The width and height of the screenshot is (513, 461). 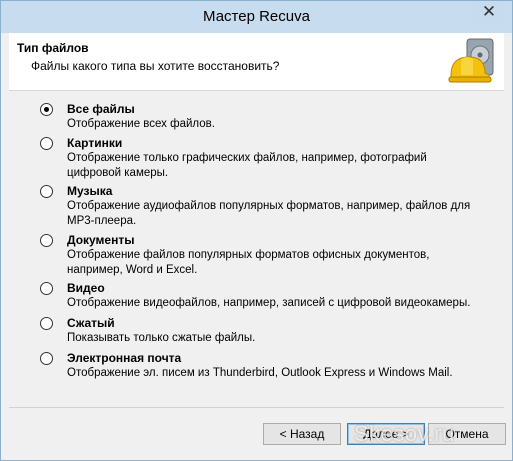 What do you see at coordinates (256, 407) in the screenshot?
I see `footer-divider` at bounding box center [256, 407].